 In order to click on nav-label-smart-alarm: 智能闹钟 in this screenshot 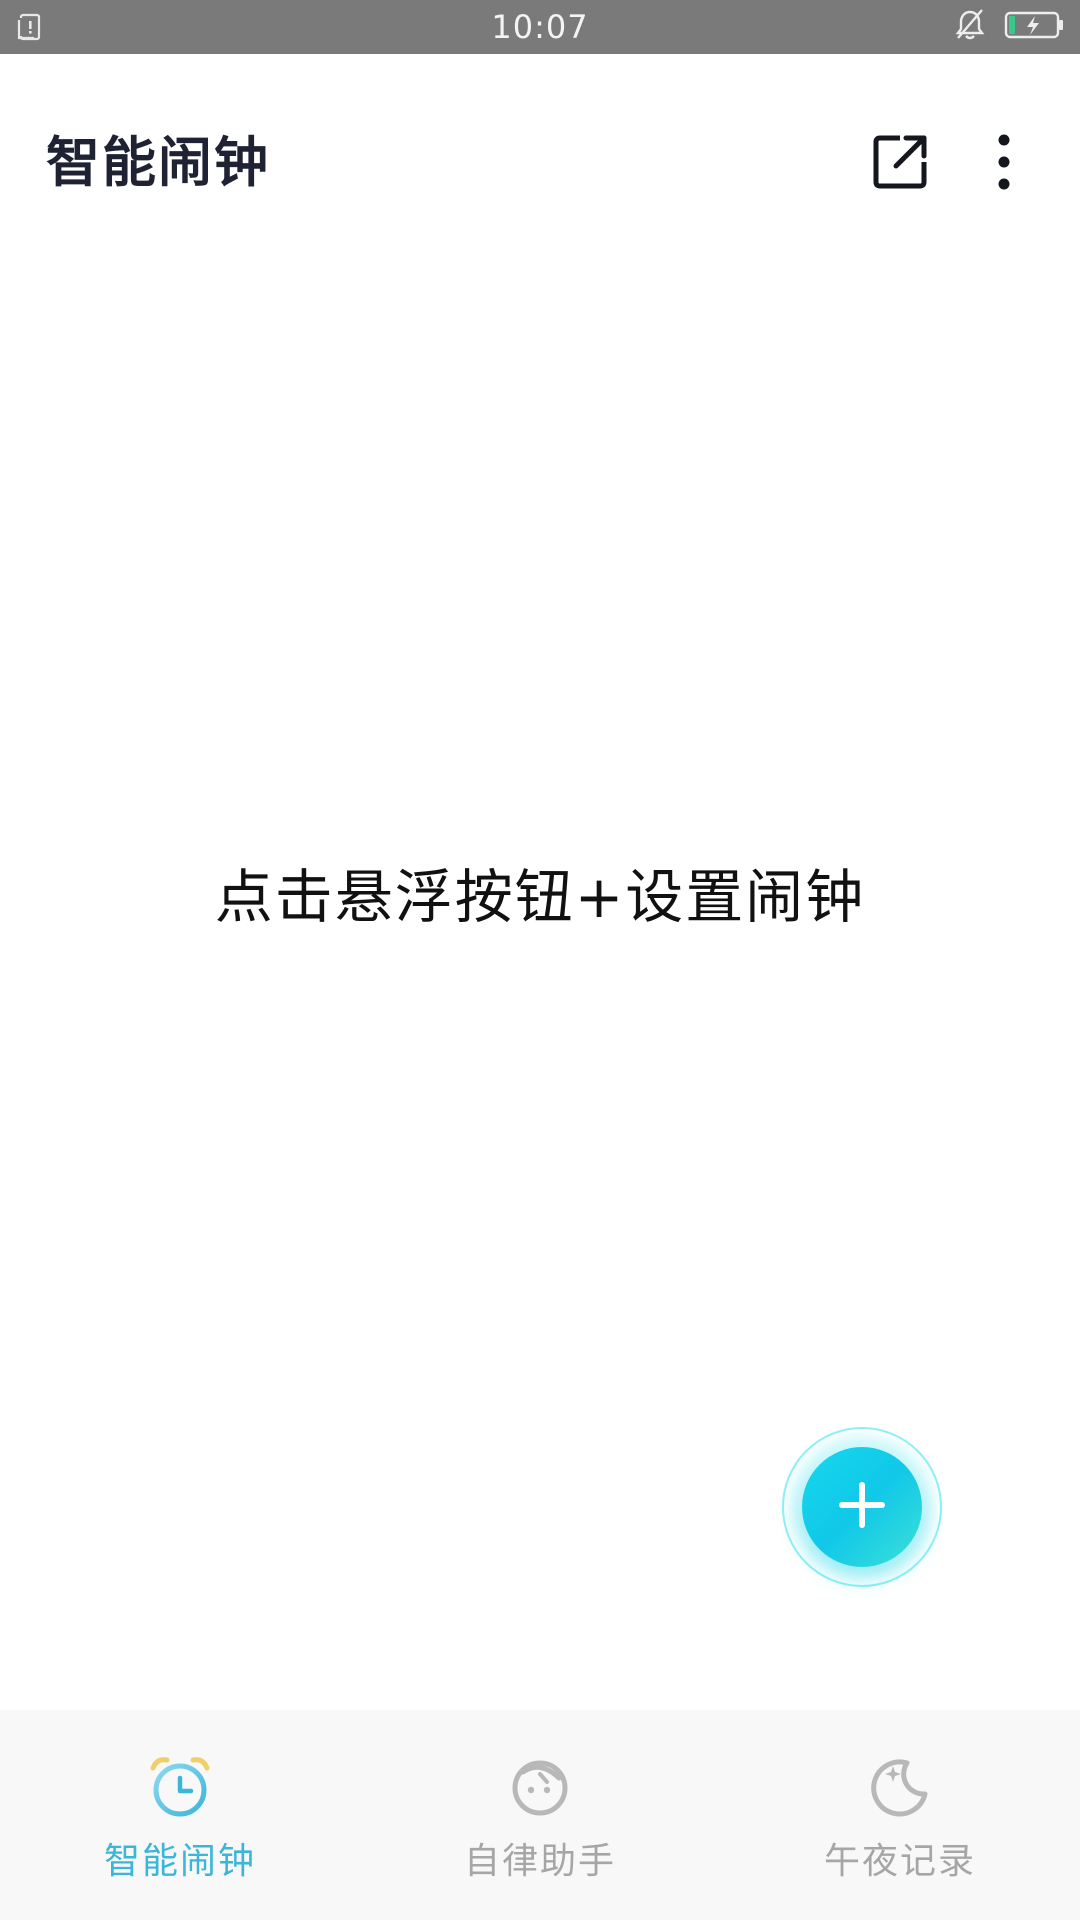, I will do `click(179, 1861)`.